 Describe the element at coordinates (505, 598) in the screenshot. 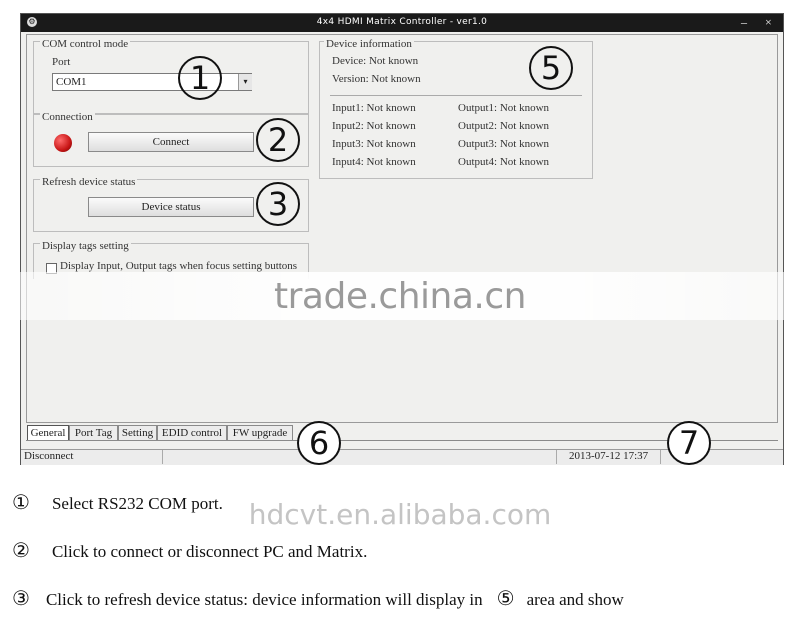

I see `caption-3-ref-number: ⑤` at that location.